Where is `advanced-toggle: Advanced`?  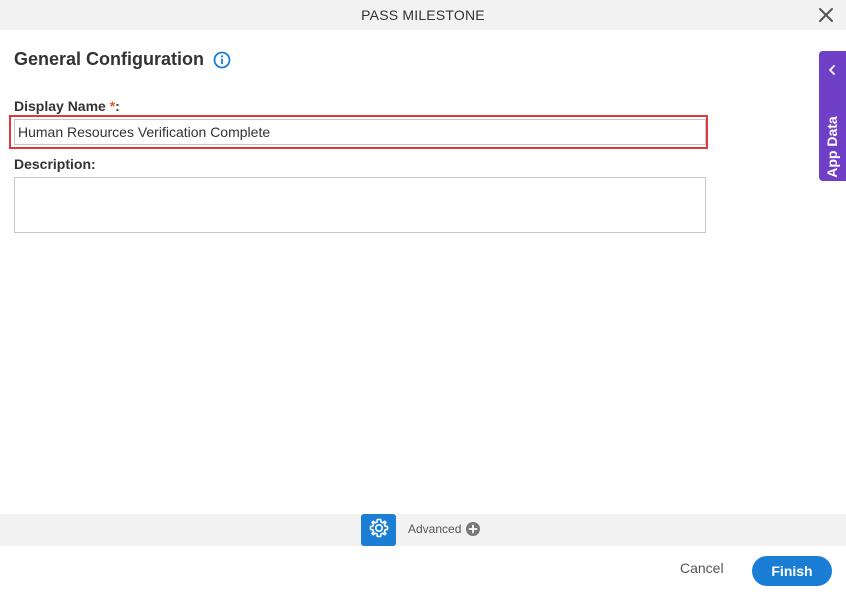 advanced-toggle: Advanced is located at coordinates (444, 529).